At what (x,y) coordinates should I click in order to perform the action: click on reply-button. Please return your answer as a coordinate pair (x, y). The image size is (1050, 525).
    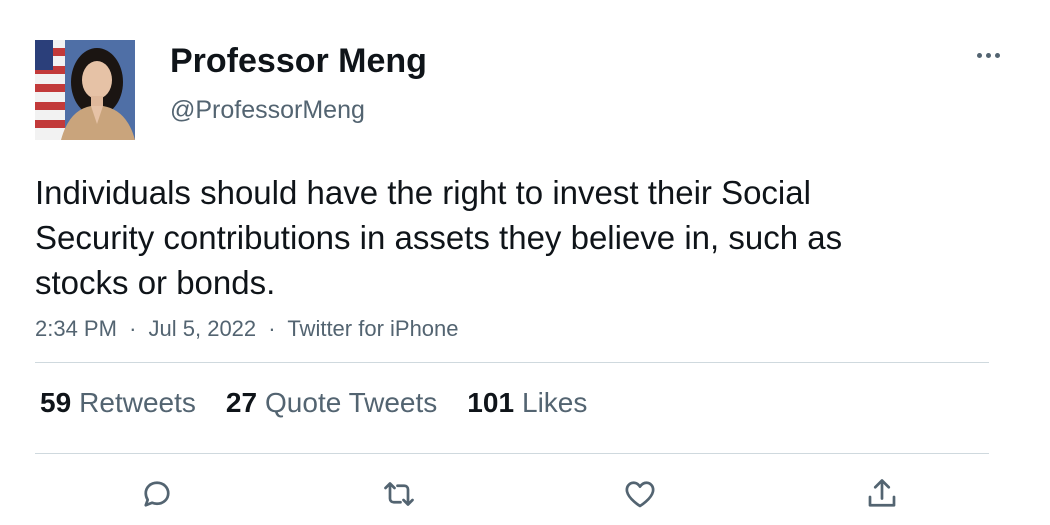
    Looking at the image, I should click on (157, 494).